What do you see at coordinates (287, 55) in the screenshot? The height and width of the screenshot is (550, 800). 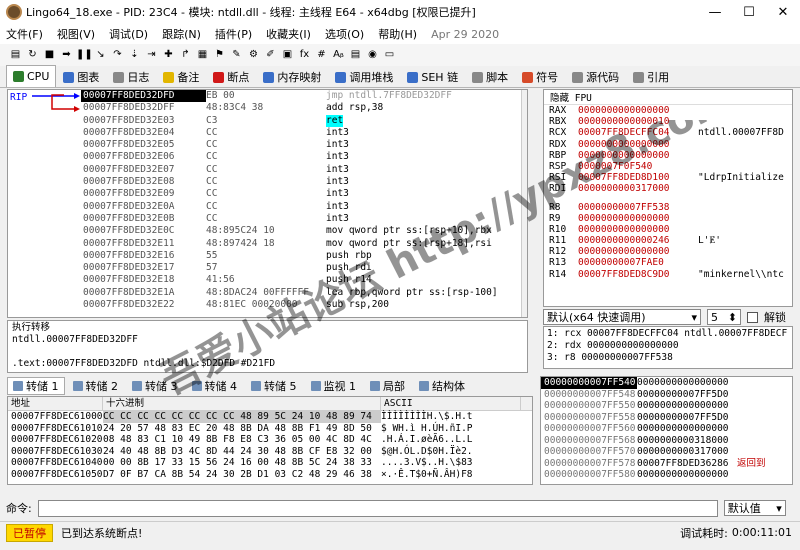 I see `toolbar-button-16-icon: ▣` at bounding box center [287, 55].